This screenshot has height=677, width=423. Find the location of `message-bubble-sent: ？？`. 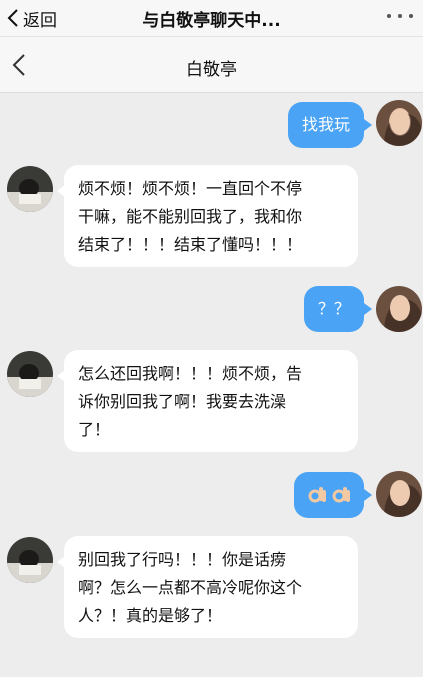

message-bubble-sent: ？？ is located at coordinates (334, 309).